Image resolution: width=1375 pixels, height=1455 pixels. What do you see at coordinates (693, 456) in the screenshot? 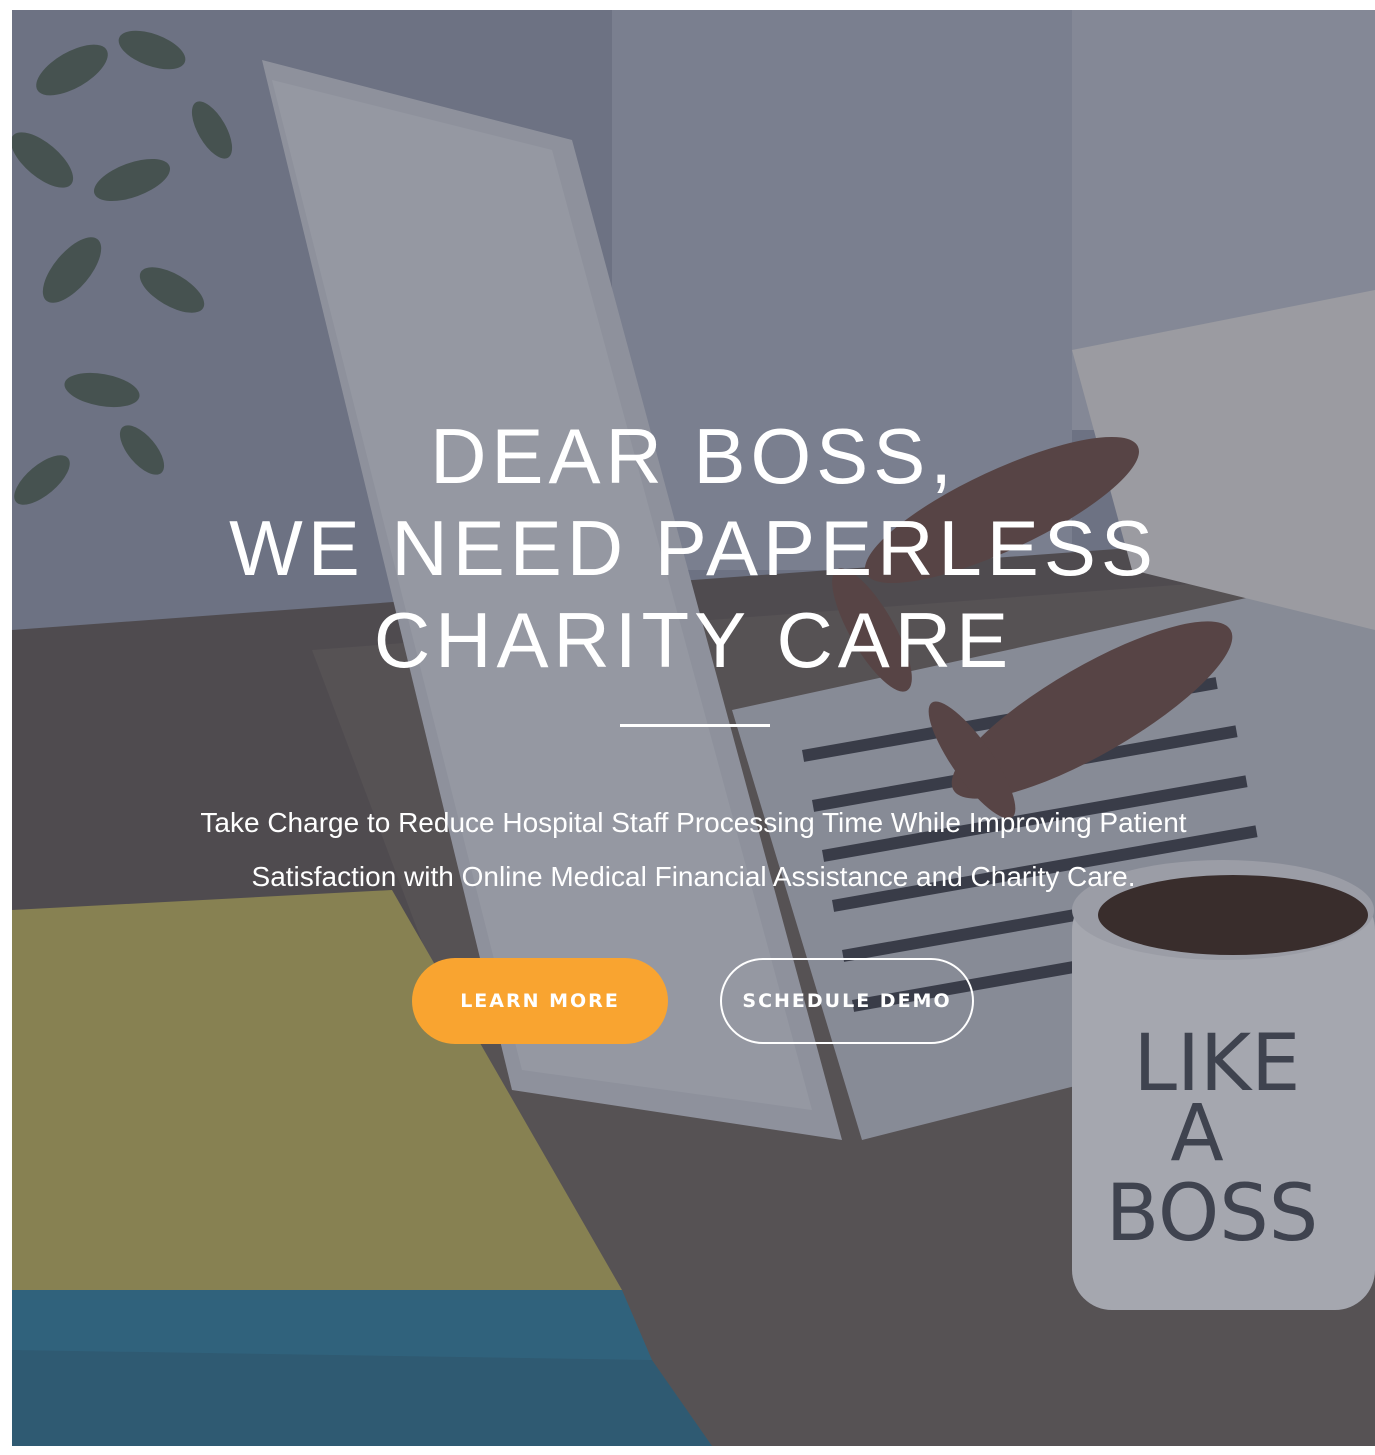
I see `headline-line-1: DEAR BOSS,` at bounding box center [693, 456].